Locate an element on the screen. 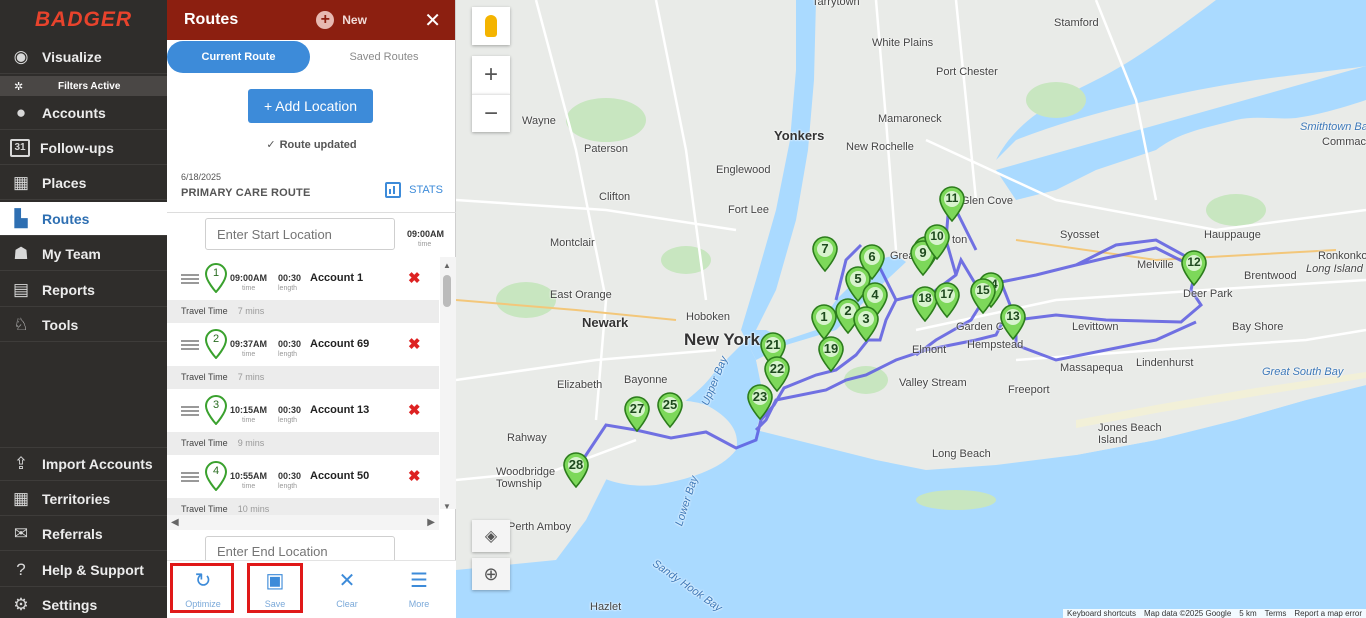 This screenshot has height=618, width=1366. nav-visualize: ◉ Visualize is located at coordinates (83, 57).